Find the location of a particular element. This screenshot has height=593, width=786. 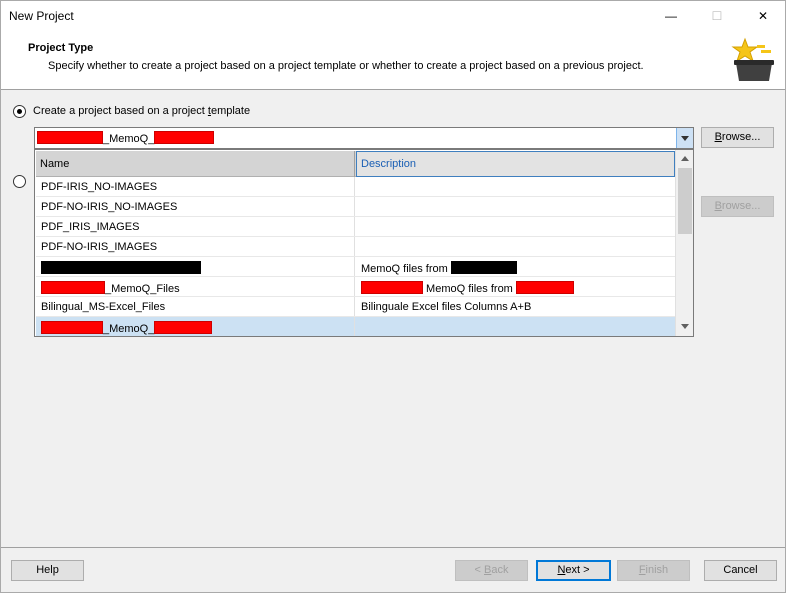

previous-project-option-radio is located at coordinates (19, 181).